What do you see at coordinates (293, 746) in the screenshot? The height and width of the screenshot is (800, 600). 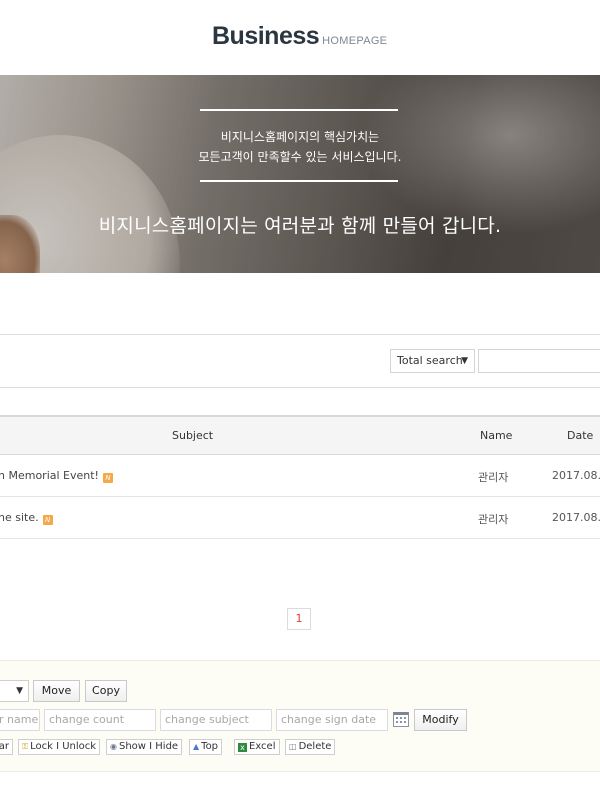 I see `trash-icon: ◫` at bounding box center [293, 746].